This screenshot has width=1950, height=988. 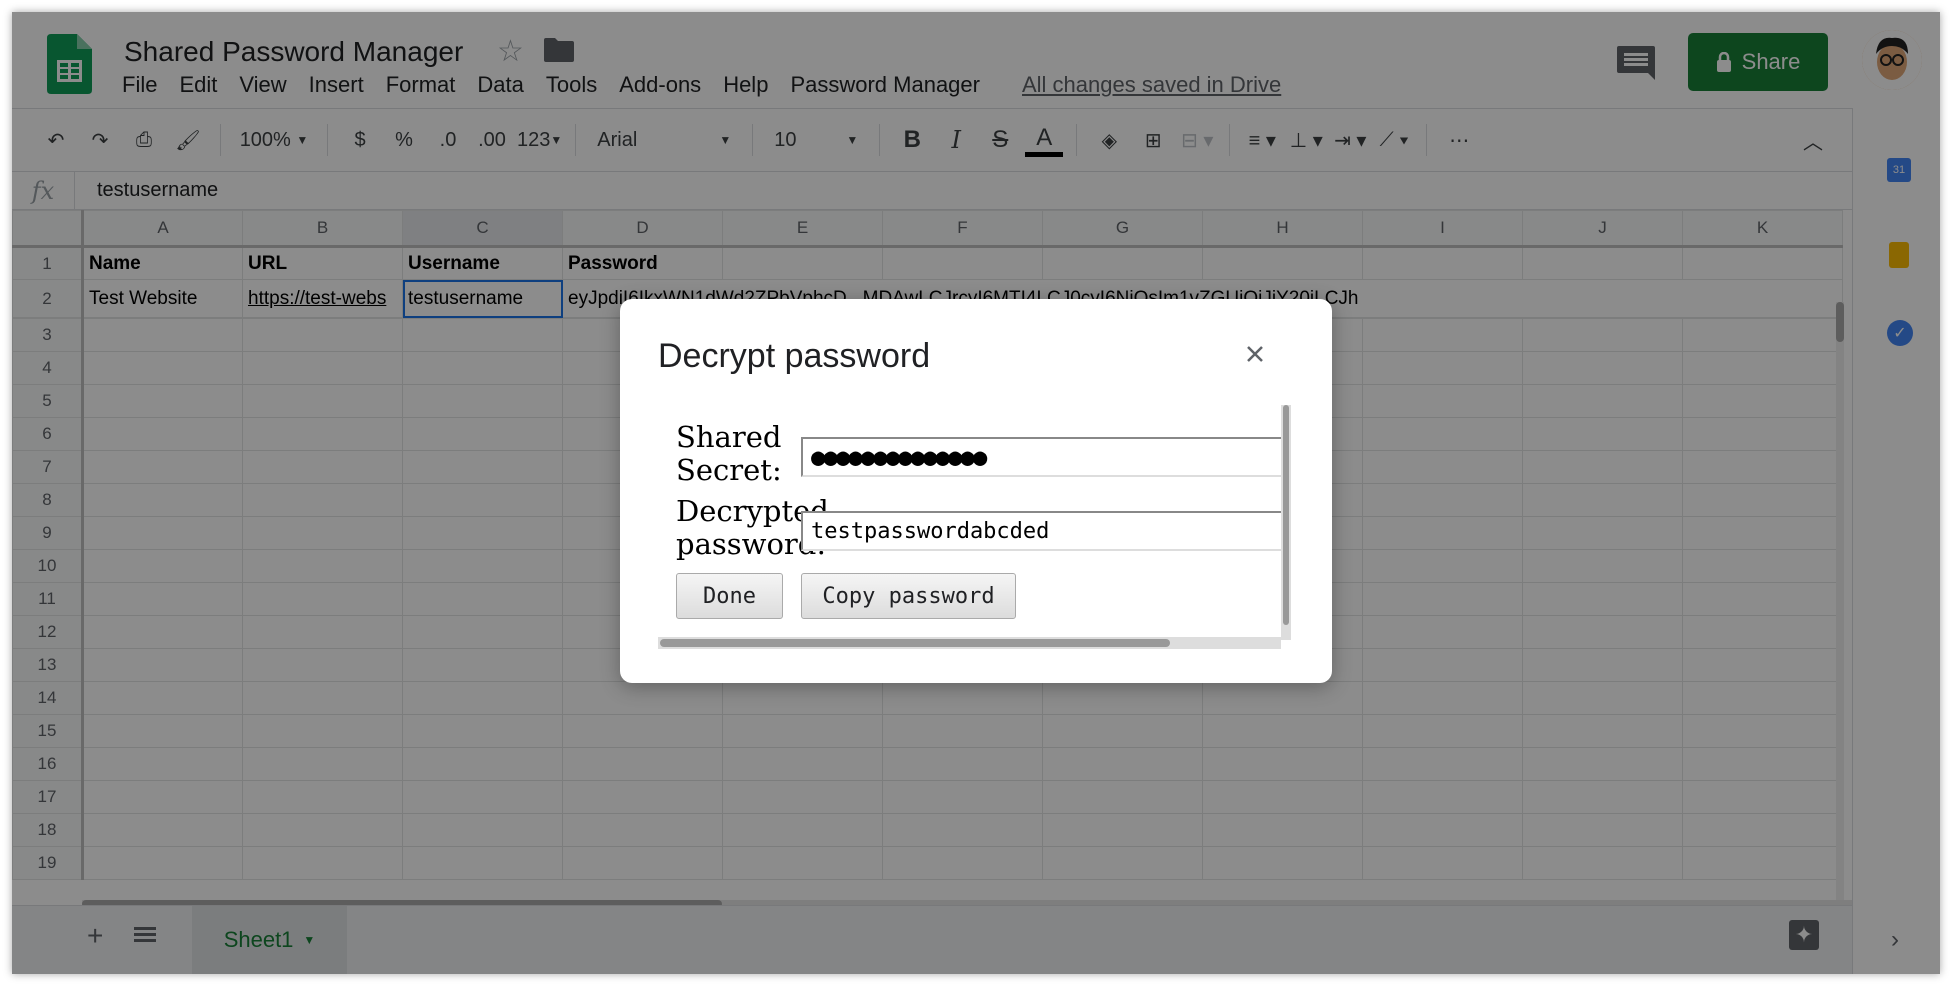 I want to click on shared-secret-label: Shared Secret:, so click(x=729, y=454).